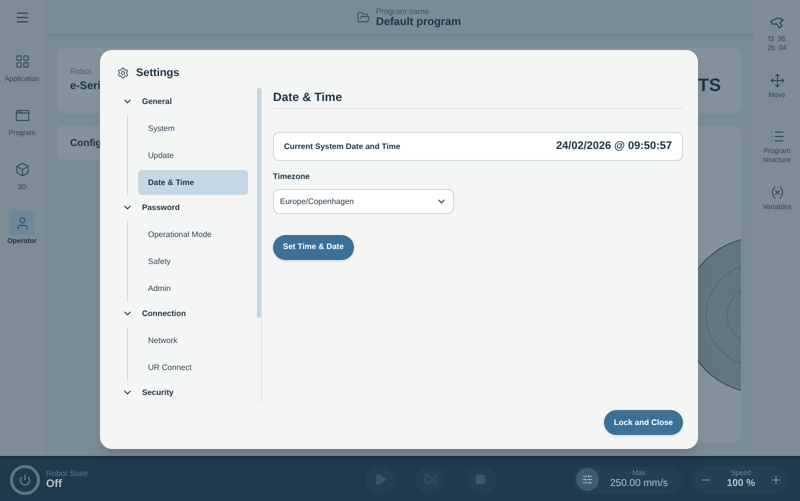 Image resolution: width=800 pixels, height=501 pixels. I want to click on nav-item: Network, so click(193, 340).